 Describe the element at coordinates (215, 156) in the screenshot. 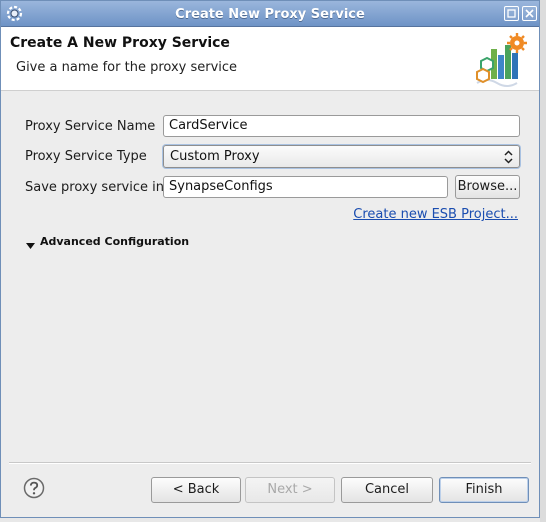

I see `proxy-service-type-value: Custom Proxy` at that location.